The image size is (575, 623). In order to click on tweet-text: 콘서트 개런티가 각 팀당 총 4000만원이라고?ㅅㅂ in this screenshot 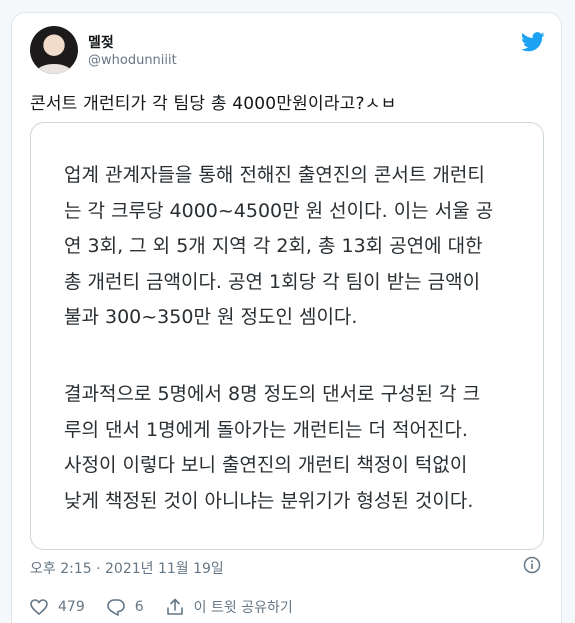, I will do `click(213, 104)`.